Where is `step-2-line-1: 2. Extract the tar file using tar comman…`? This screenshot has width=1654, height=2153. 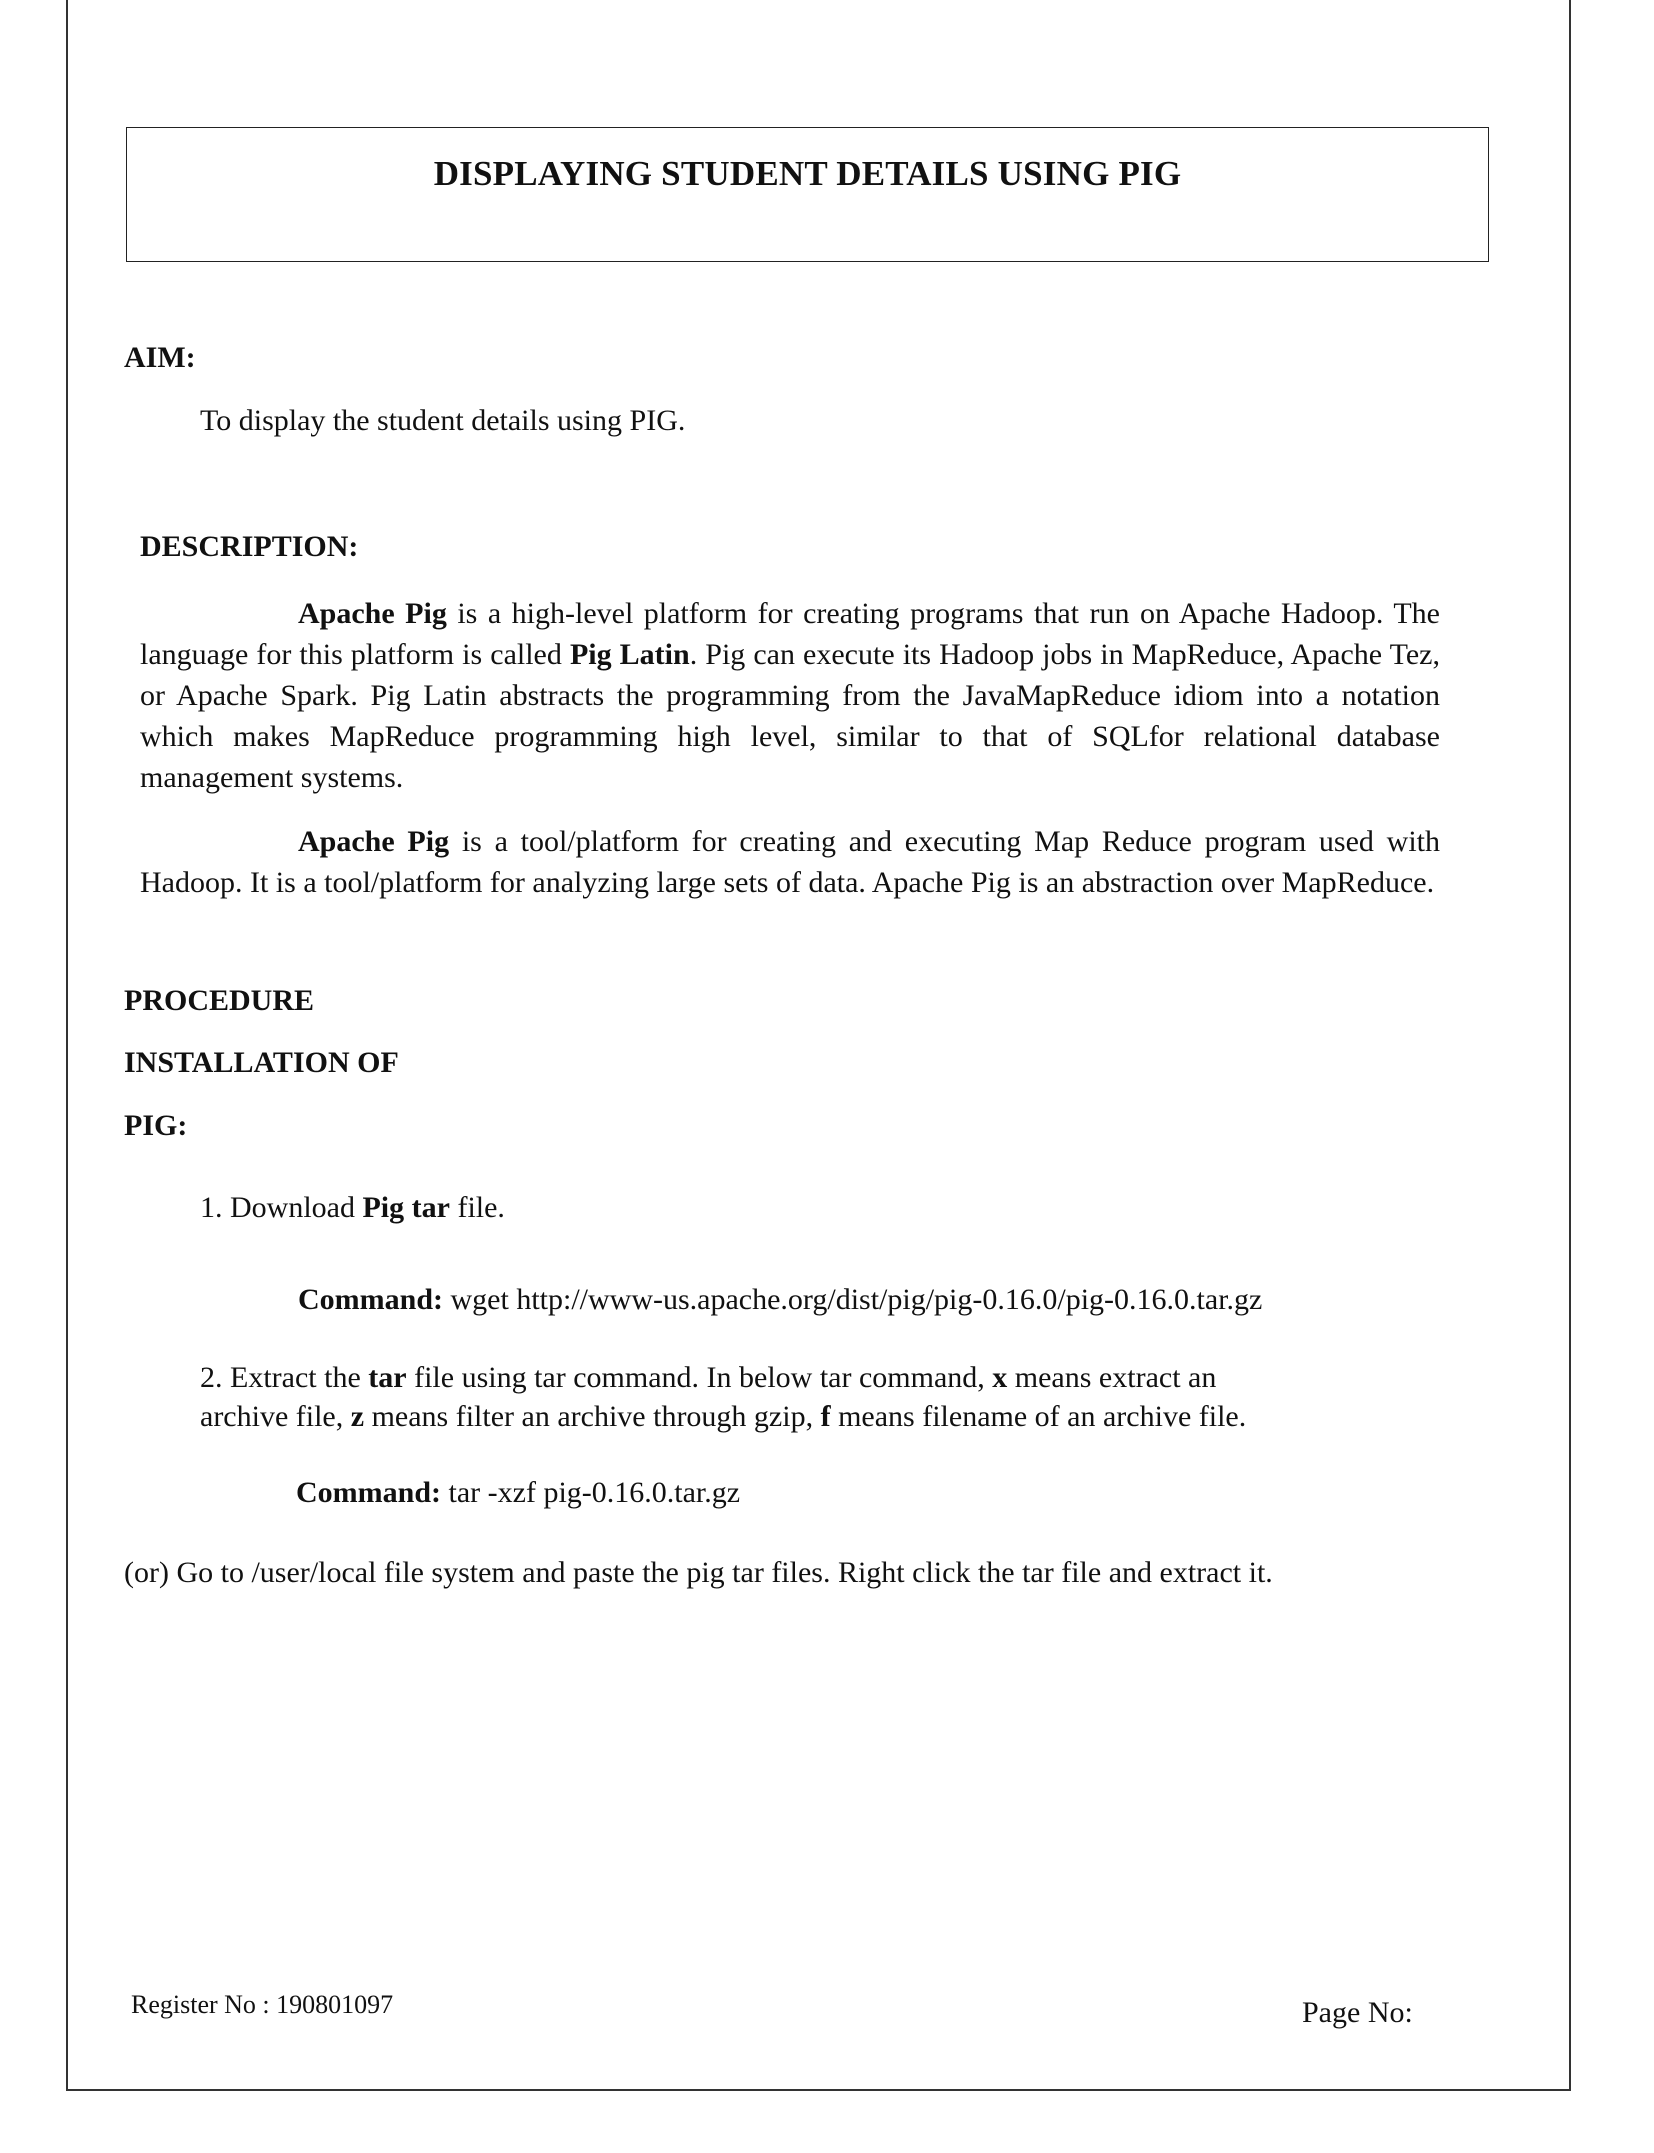 step-2-line-1: 2. Extract the tar file using tar comman… is located at coordinates (830, 1377).